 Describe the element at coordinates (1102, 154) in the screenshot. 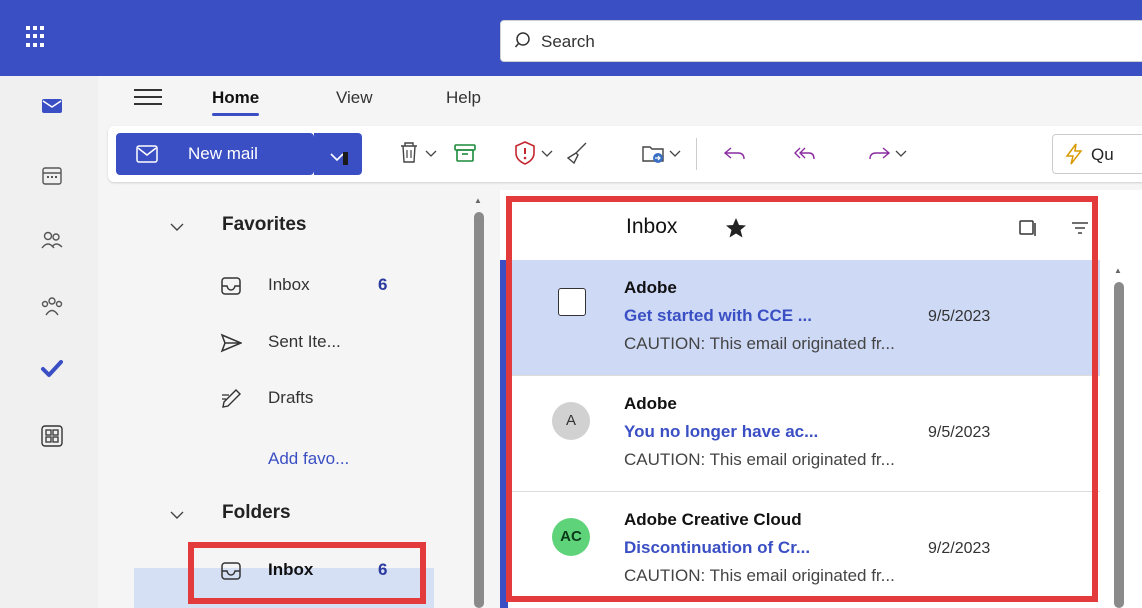

I see `quick-steps-label: Qu` at that location.